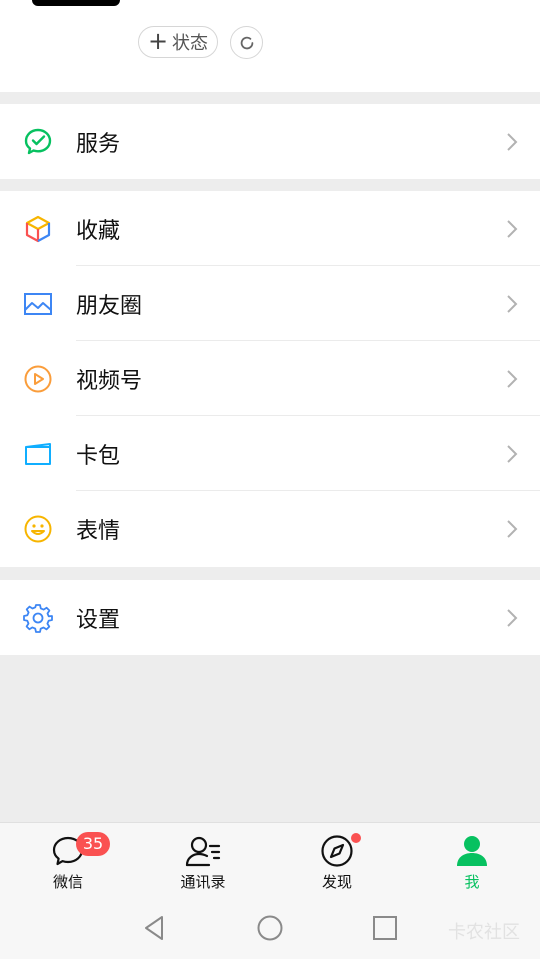 The image size is (540, 959). I want to click on tab-label: 发现, so click(336, 882).